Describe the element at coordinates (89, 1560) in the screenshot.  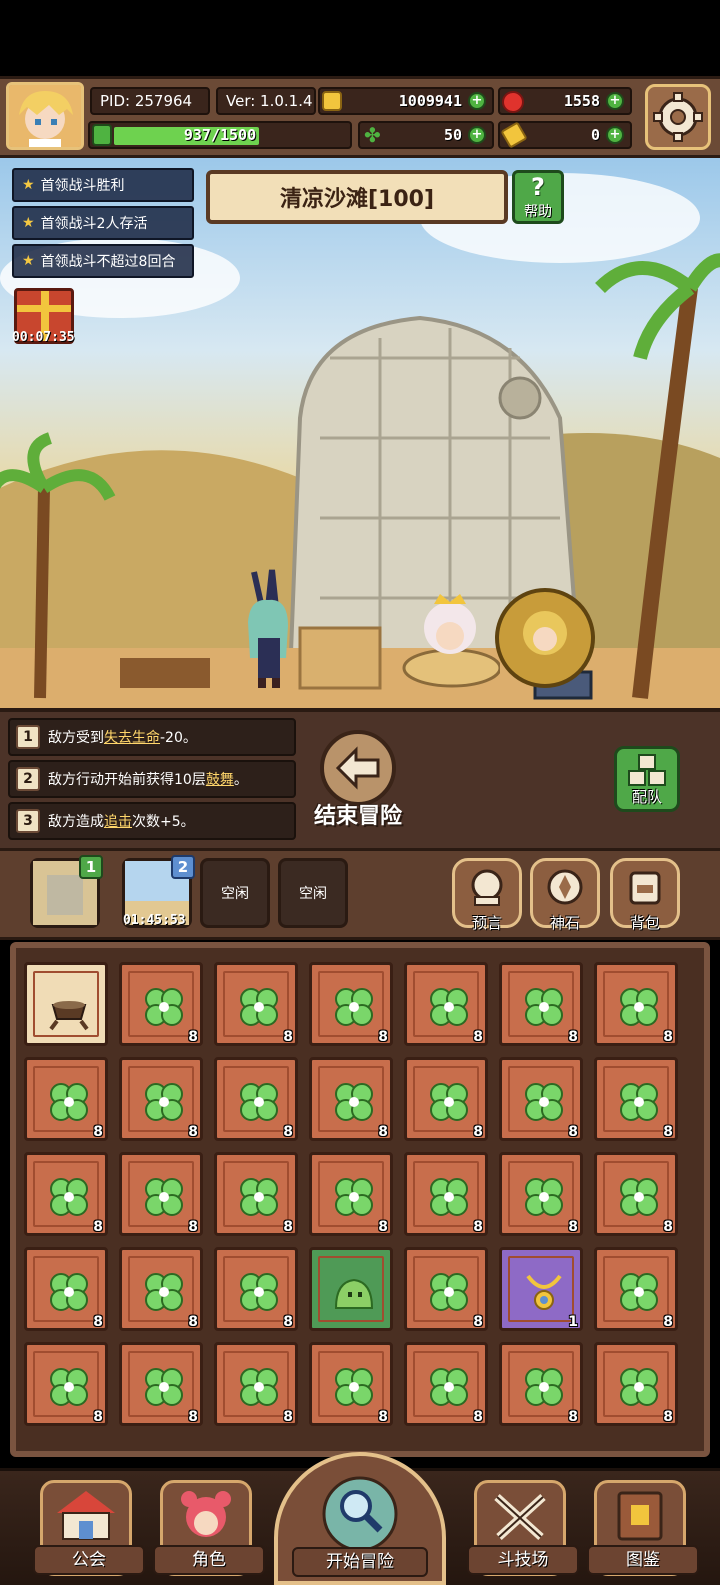
I see `nav-guild-label: 公会` at that location.